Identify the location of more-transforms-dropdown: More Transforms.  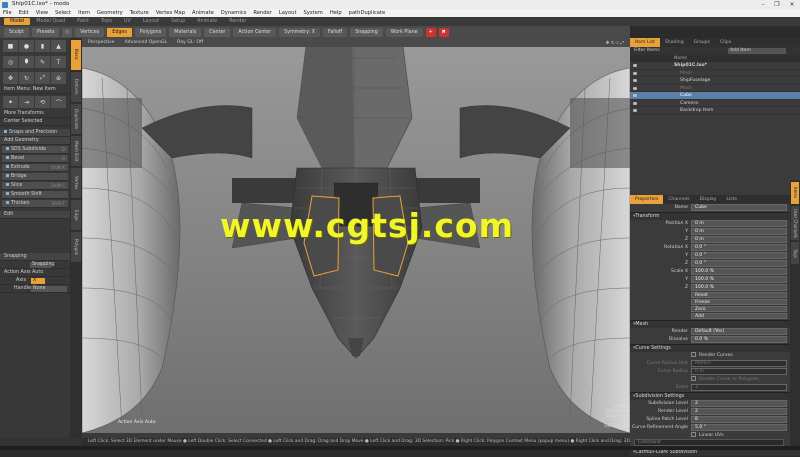
(35, 114).